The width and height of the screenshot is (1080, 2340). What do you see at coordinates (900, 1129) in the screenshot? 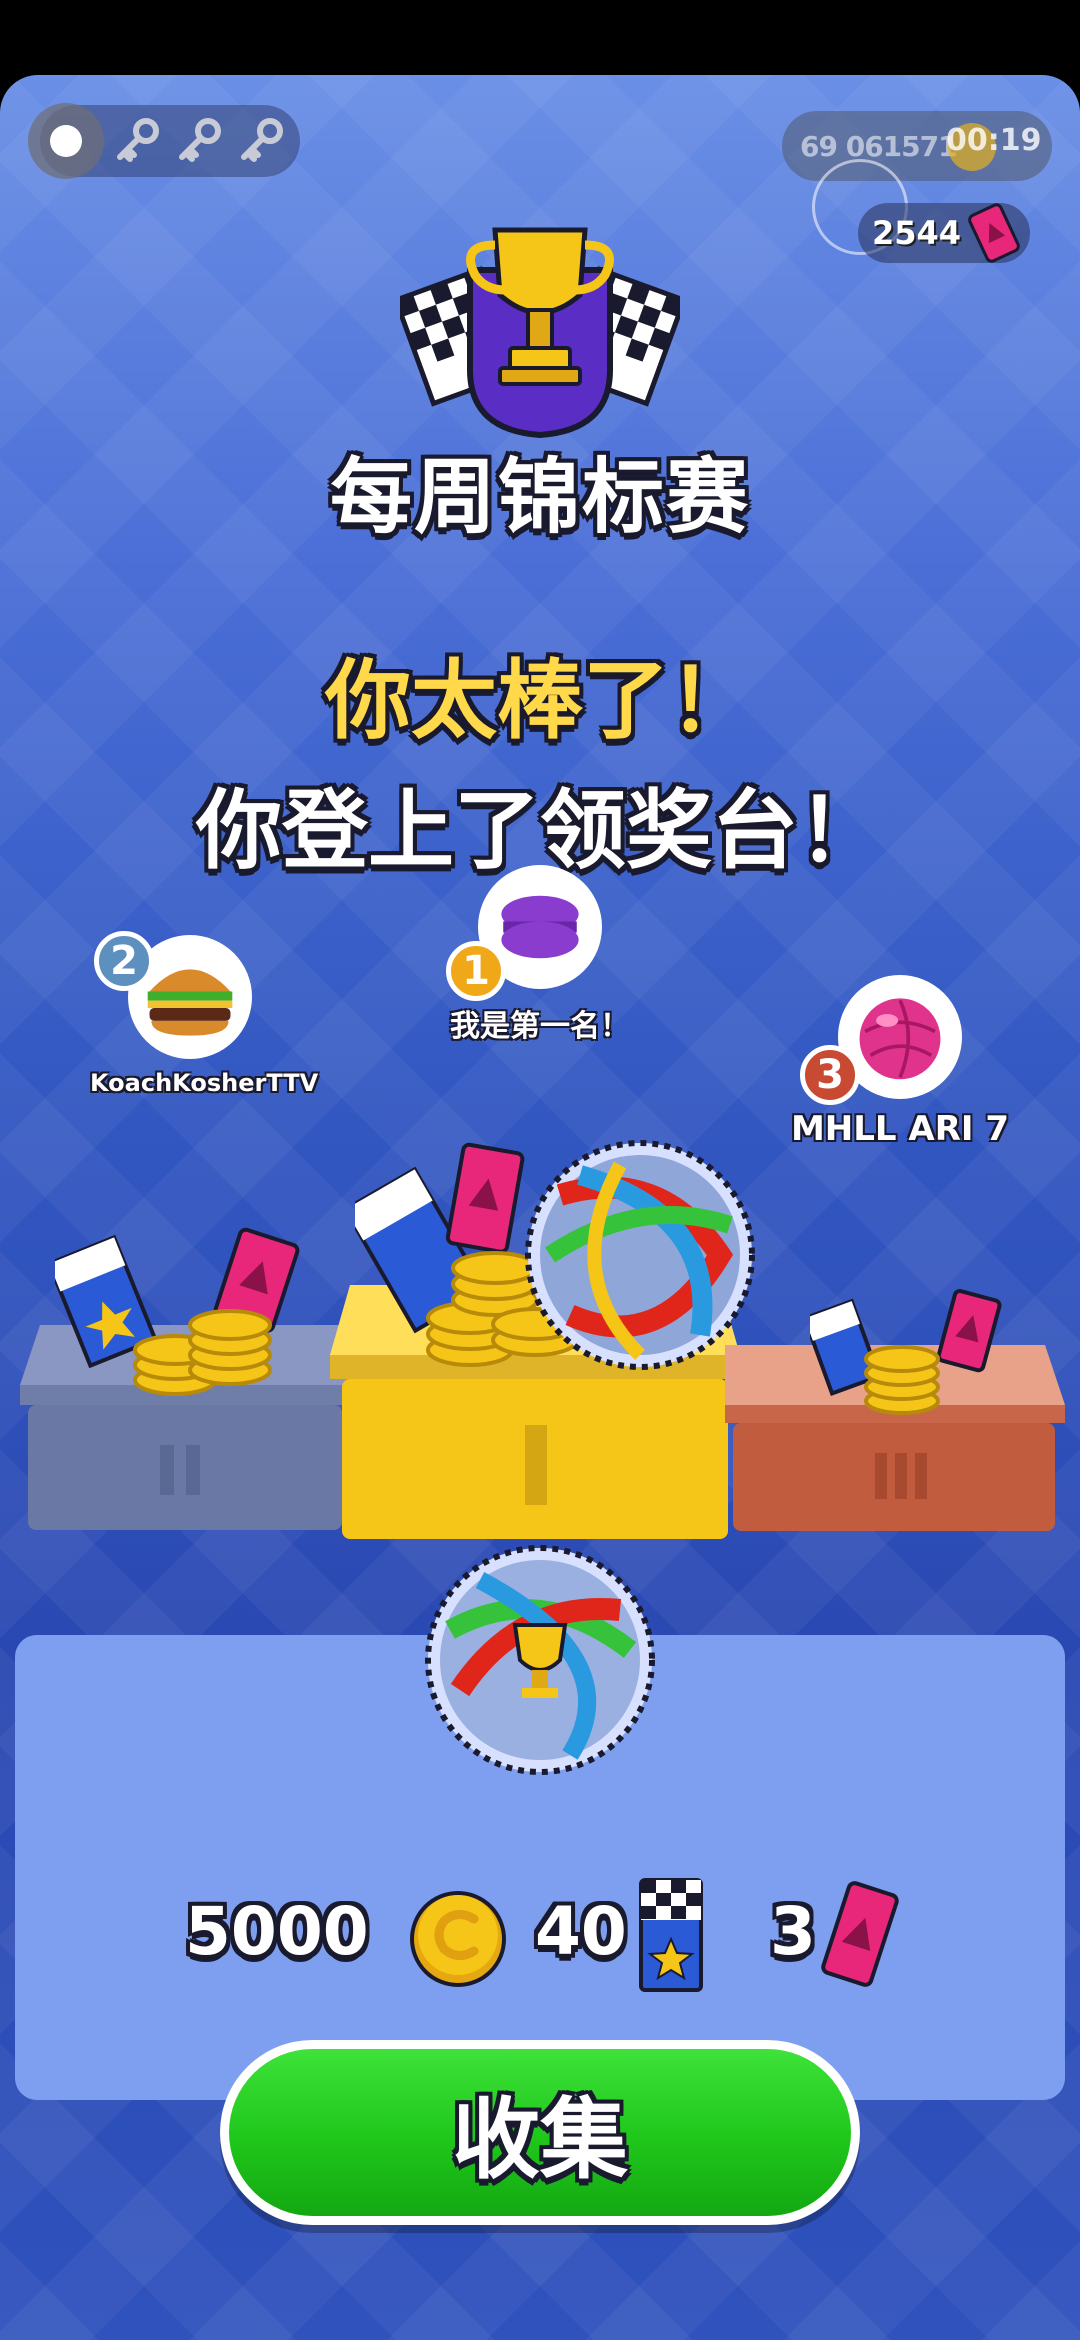
I see `player-name-third: MHLL ARI 7` at bounding box center [900, 1129].